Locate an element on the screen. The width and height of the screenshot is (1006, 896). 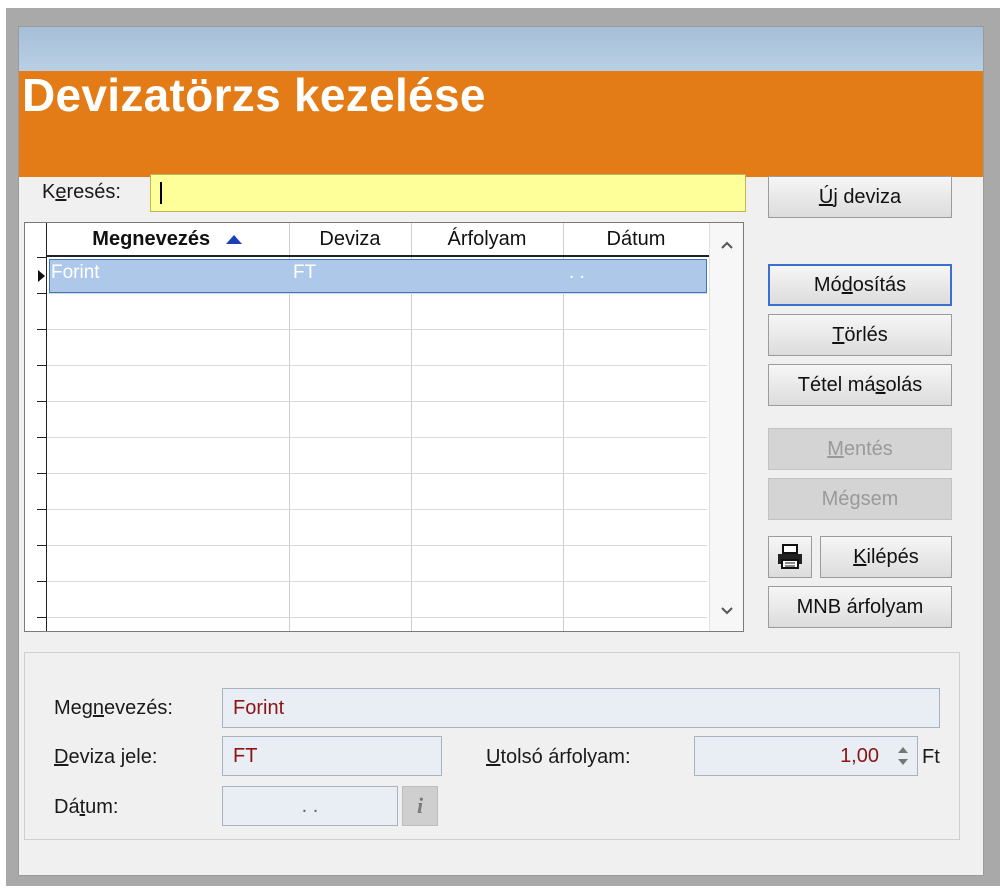
copy-item-button: Tétel másolás is located at coordinates (860, 385).